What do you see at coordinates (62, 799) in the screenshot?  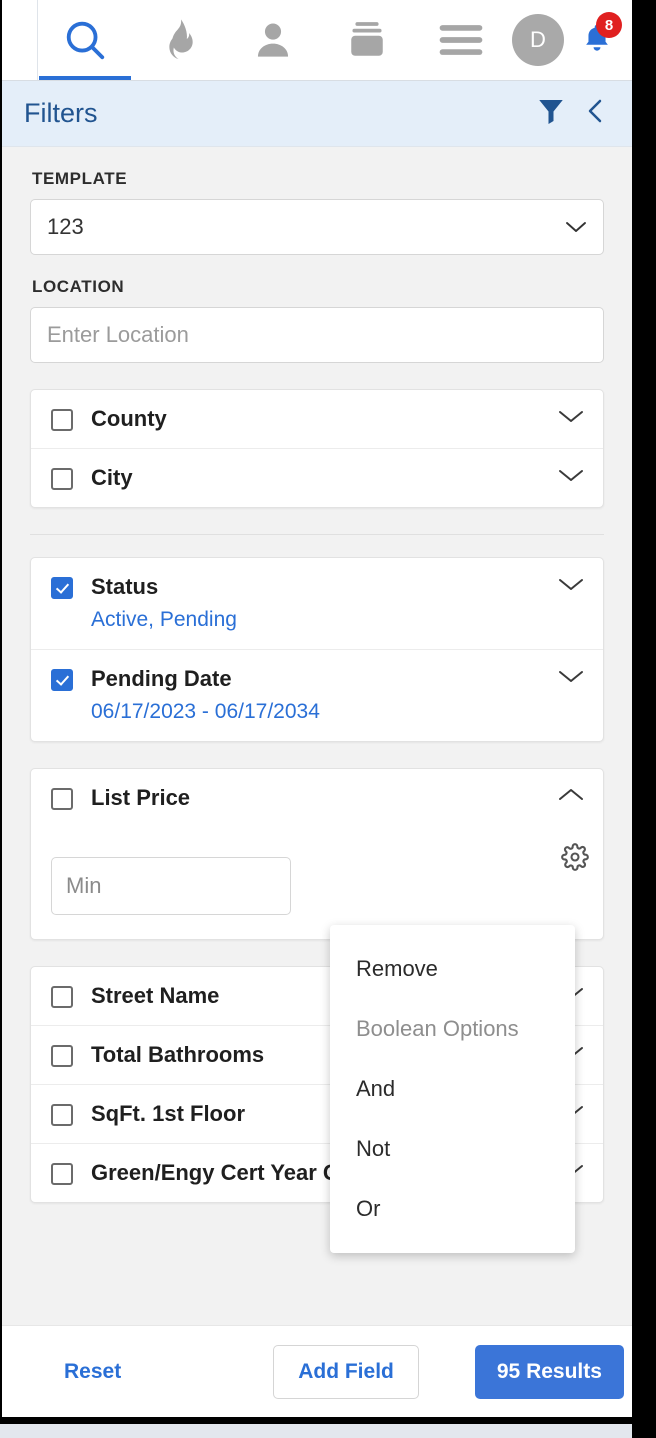 I see `checkbox-list-price` at bounding box center [62, 799].